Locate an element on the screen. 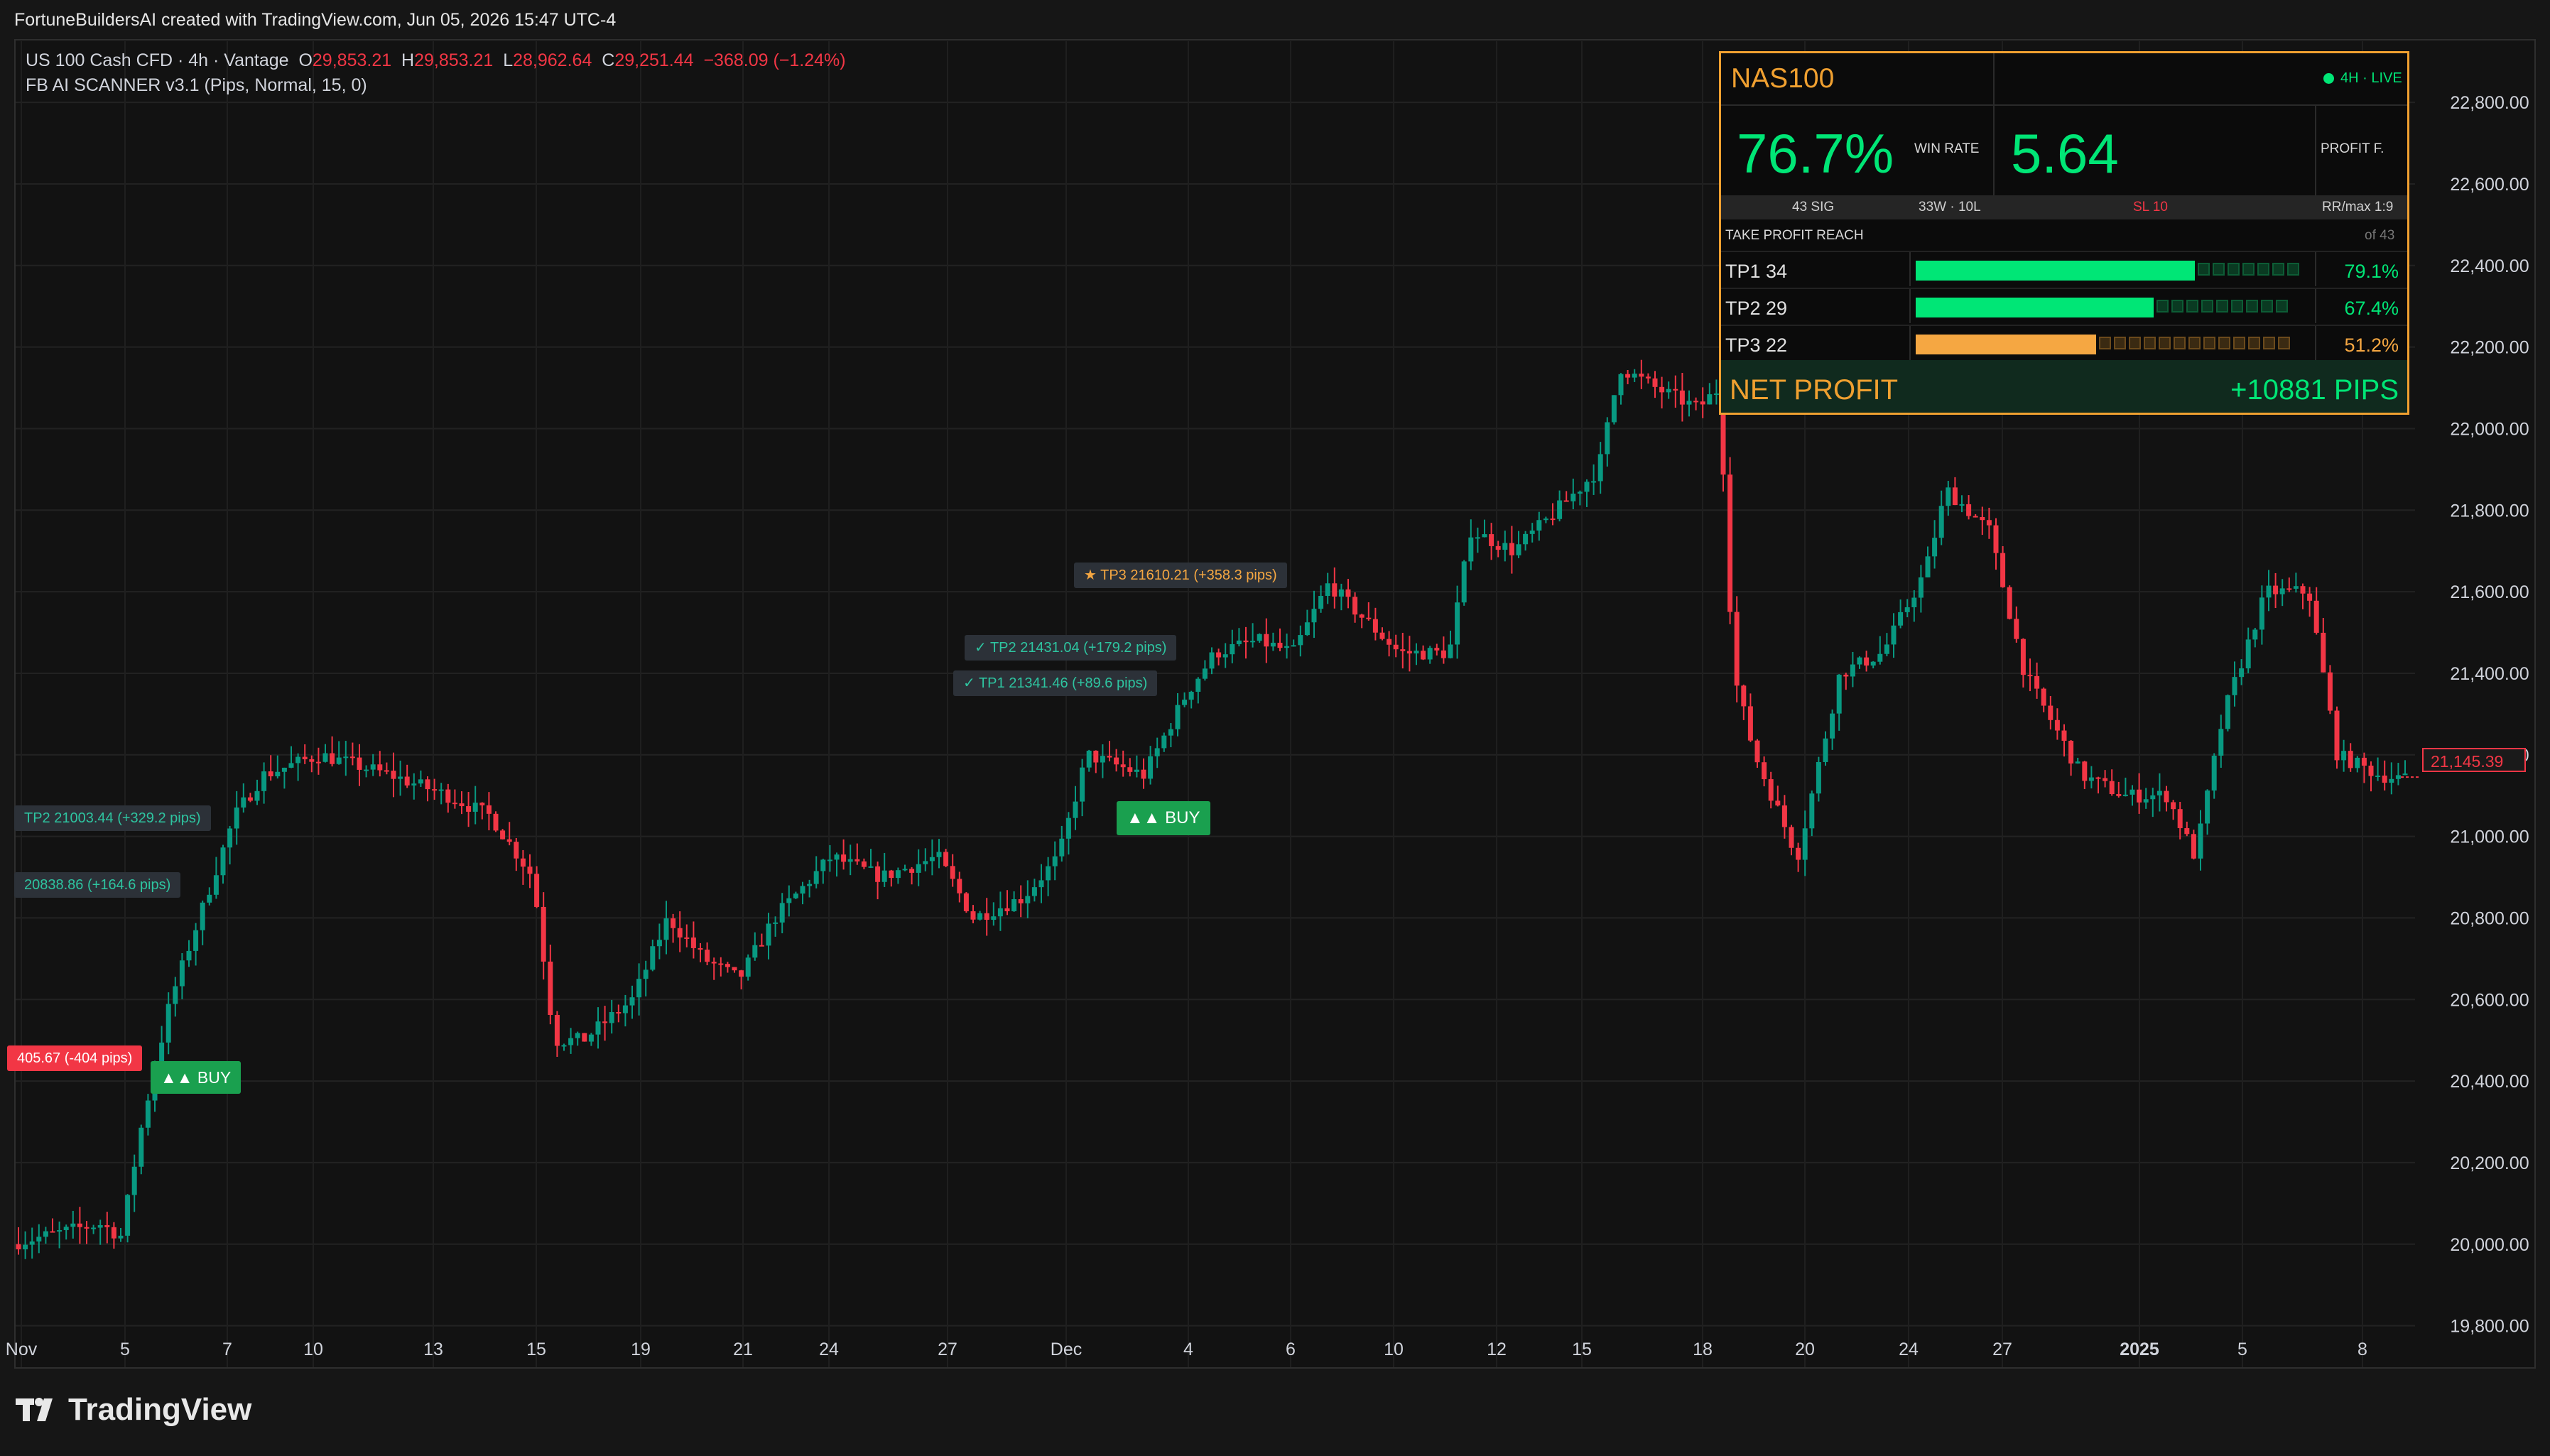 This screenshot has height=1456, width=2550. price-tick: 21,600.00 is located at coordinates (2490, 592).